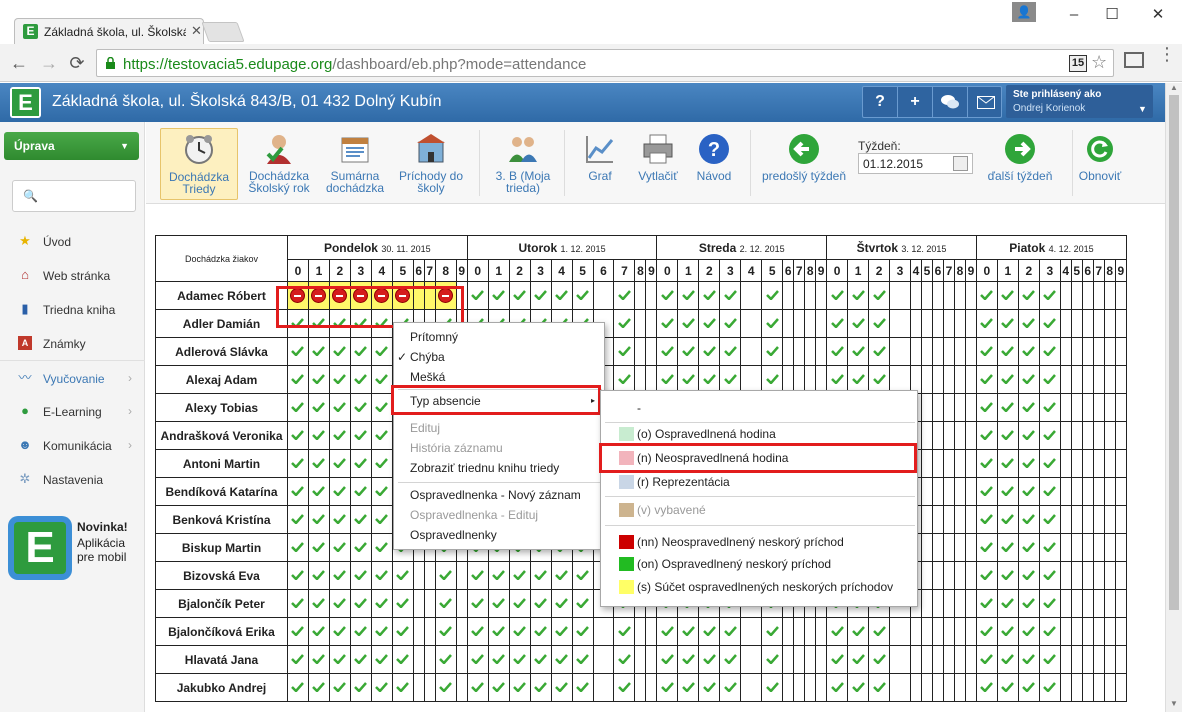 This screenshot has height=712, width=1182. I want to click on tab-close-icon: ✕, so click(196, 31).